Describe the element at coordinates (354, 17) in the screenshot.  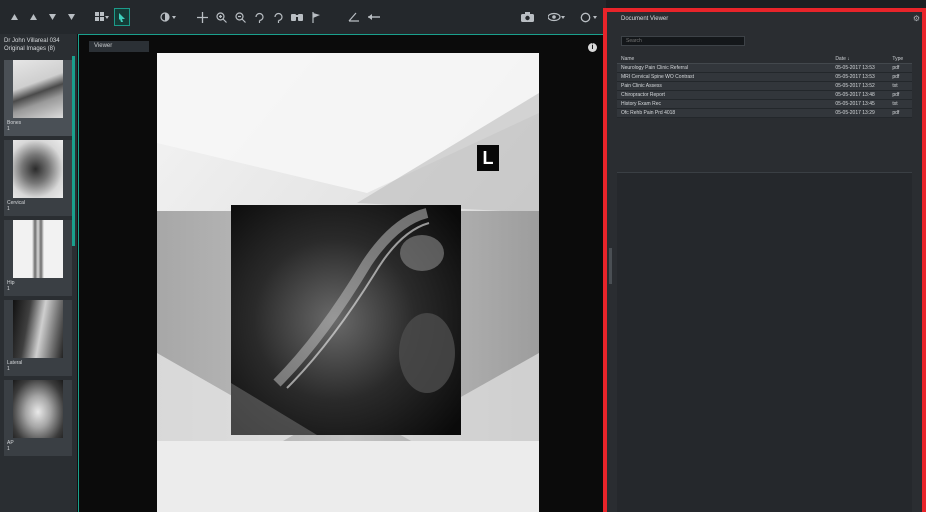
I see `angle-icon` at that location.